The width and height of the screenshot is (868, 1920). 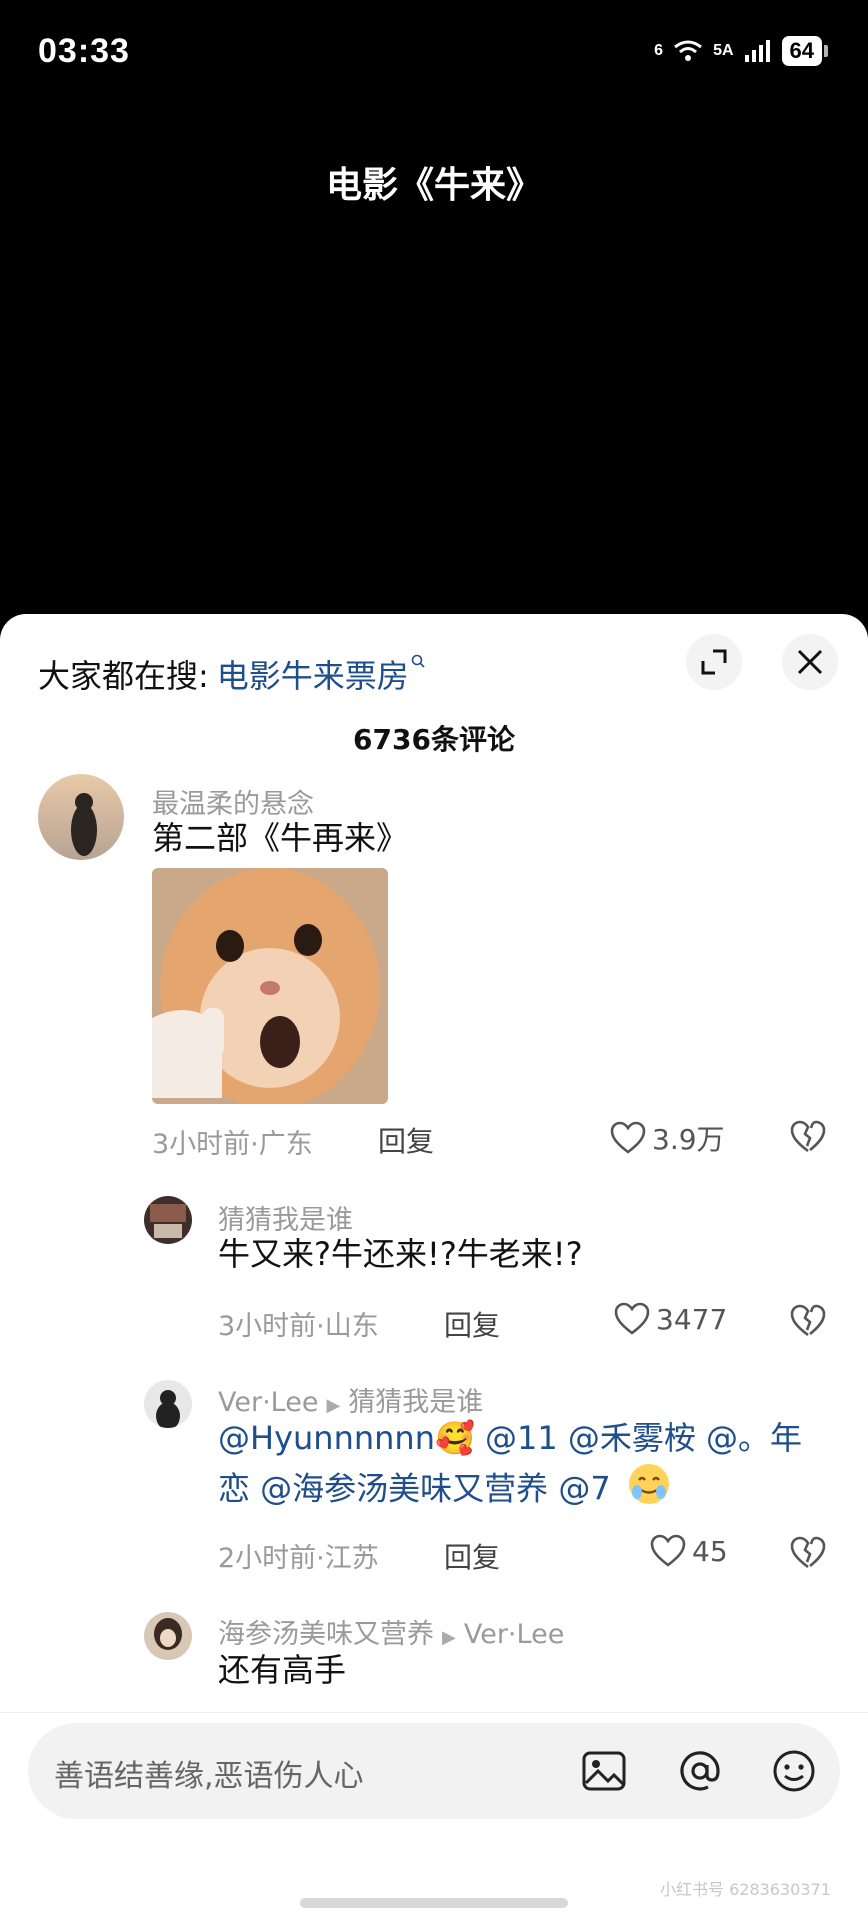 What do you see at coordinates (434, 55) in the screenshot?
I see `status-bar: 03:33 6 5A 64` at bounding box center [434, 55].